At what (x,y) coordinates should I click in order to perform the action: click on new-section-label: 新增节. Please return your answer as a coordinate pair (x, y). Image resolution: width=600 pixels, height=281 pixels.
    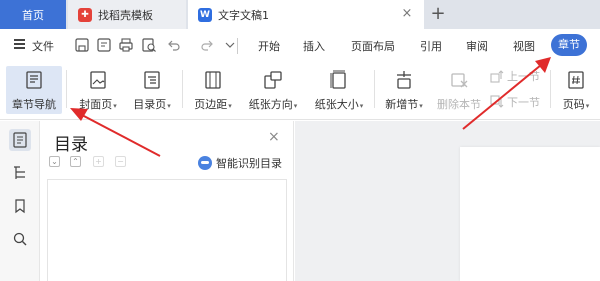
    Looking at the image, I should click on (402, 104).